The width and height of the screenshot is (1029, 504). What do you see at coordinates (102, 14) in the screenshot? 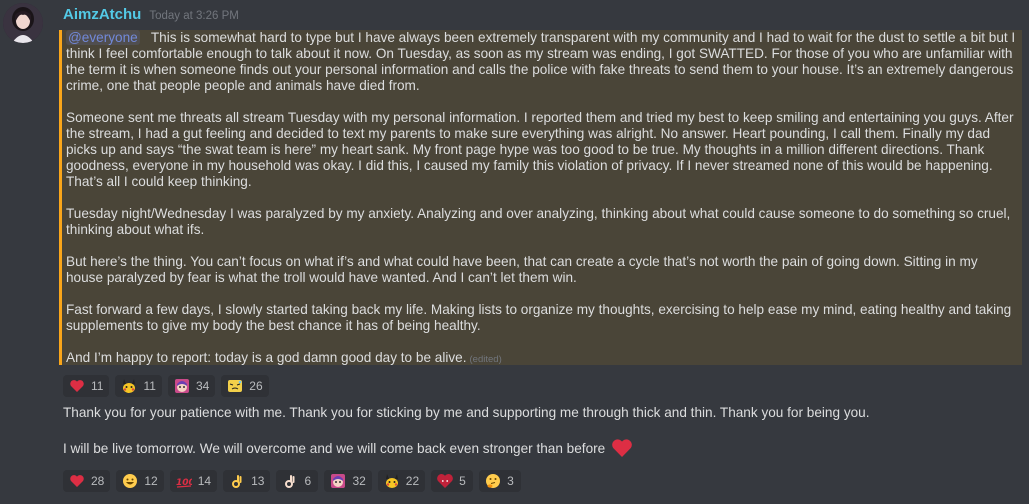
I see `username: AimzAtchu` at bounding box center [102, 14].